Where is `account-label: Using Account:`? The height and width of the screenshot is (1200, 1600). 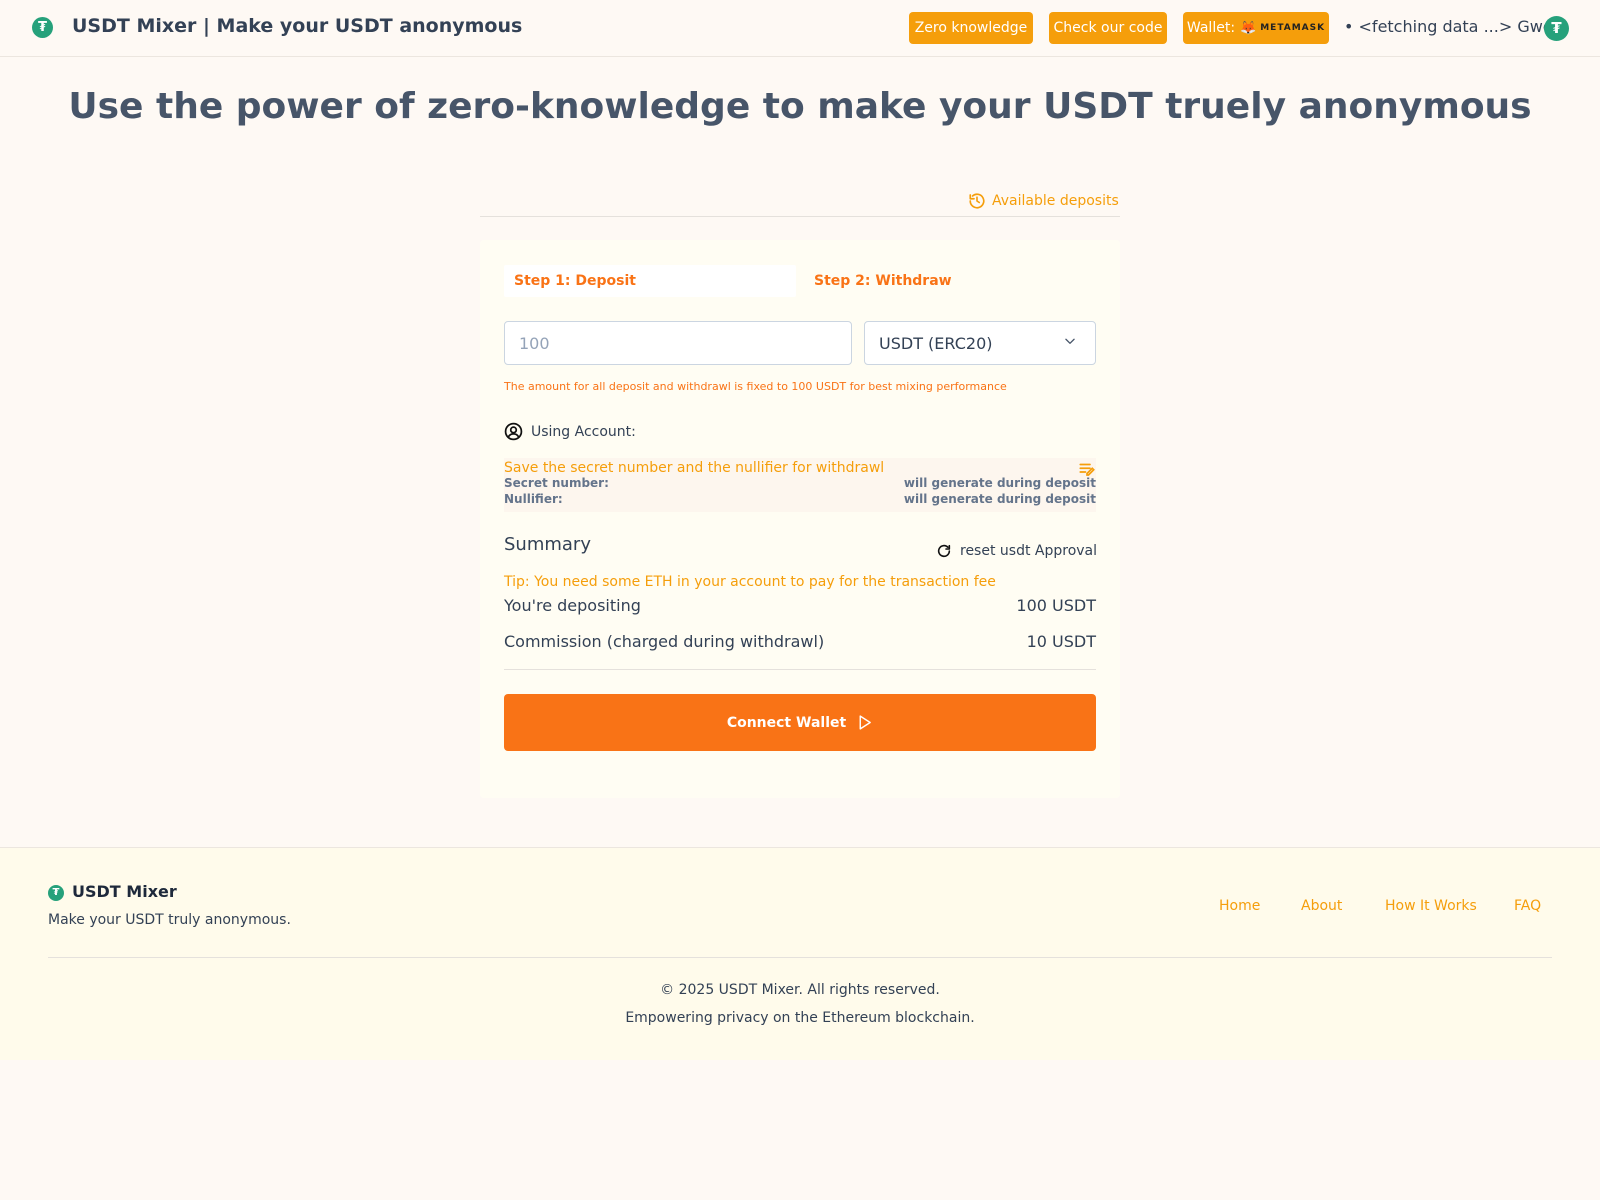 account-label: Using Account: is located at coordinates (583, 431).